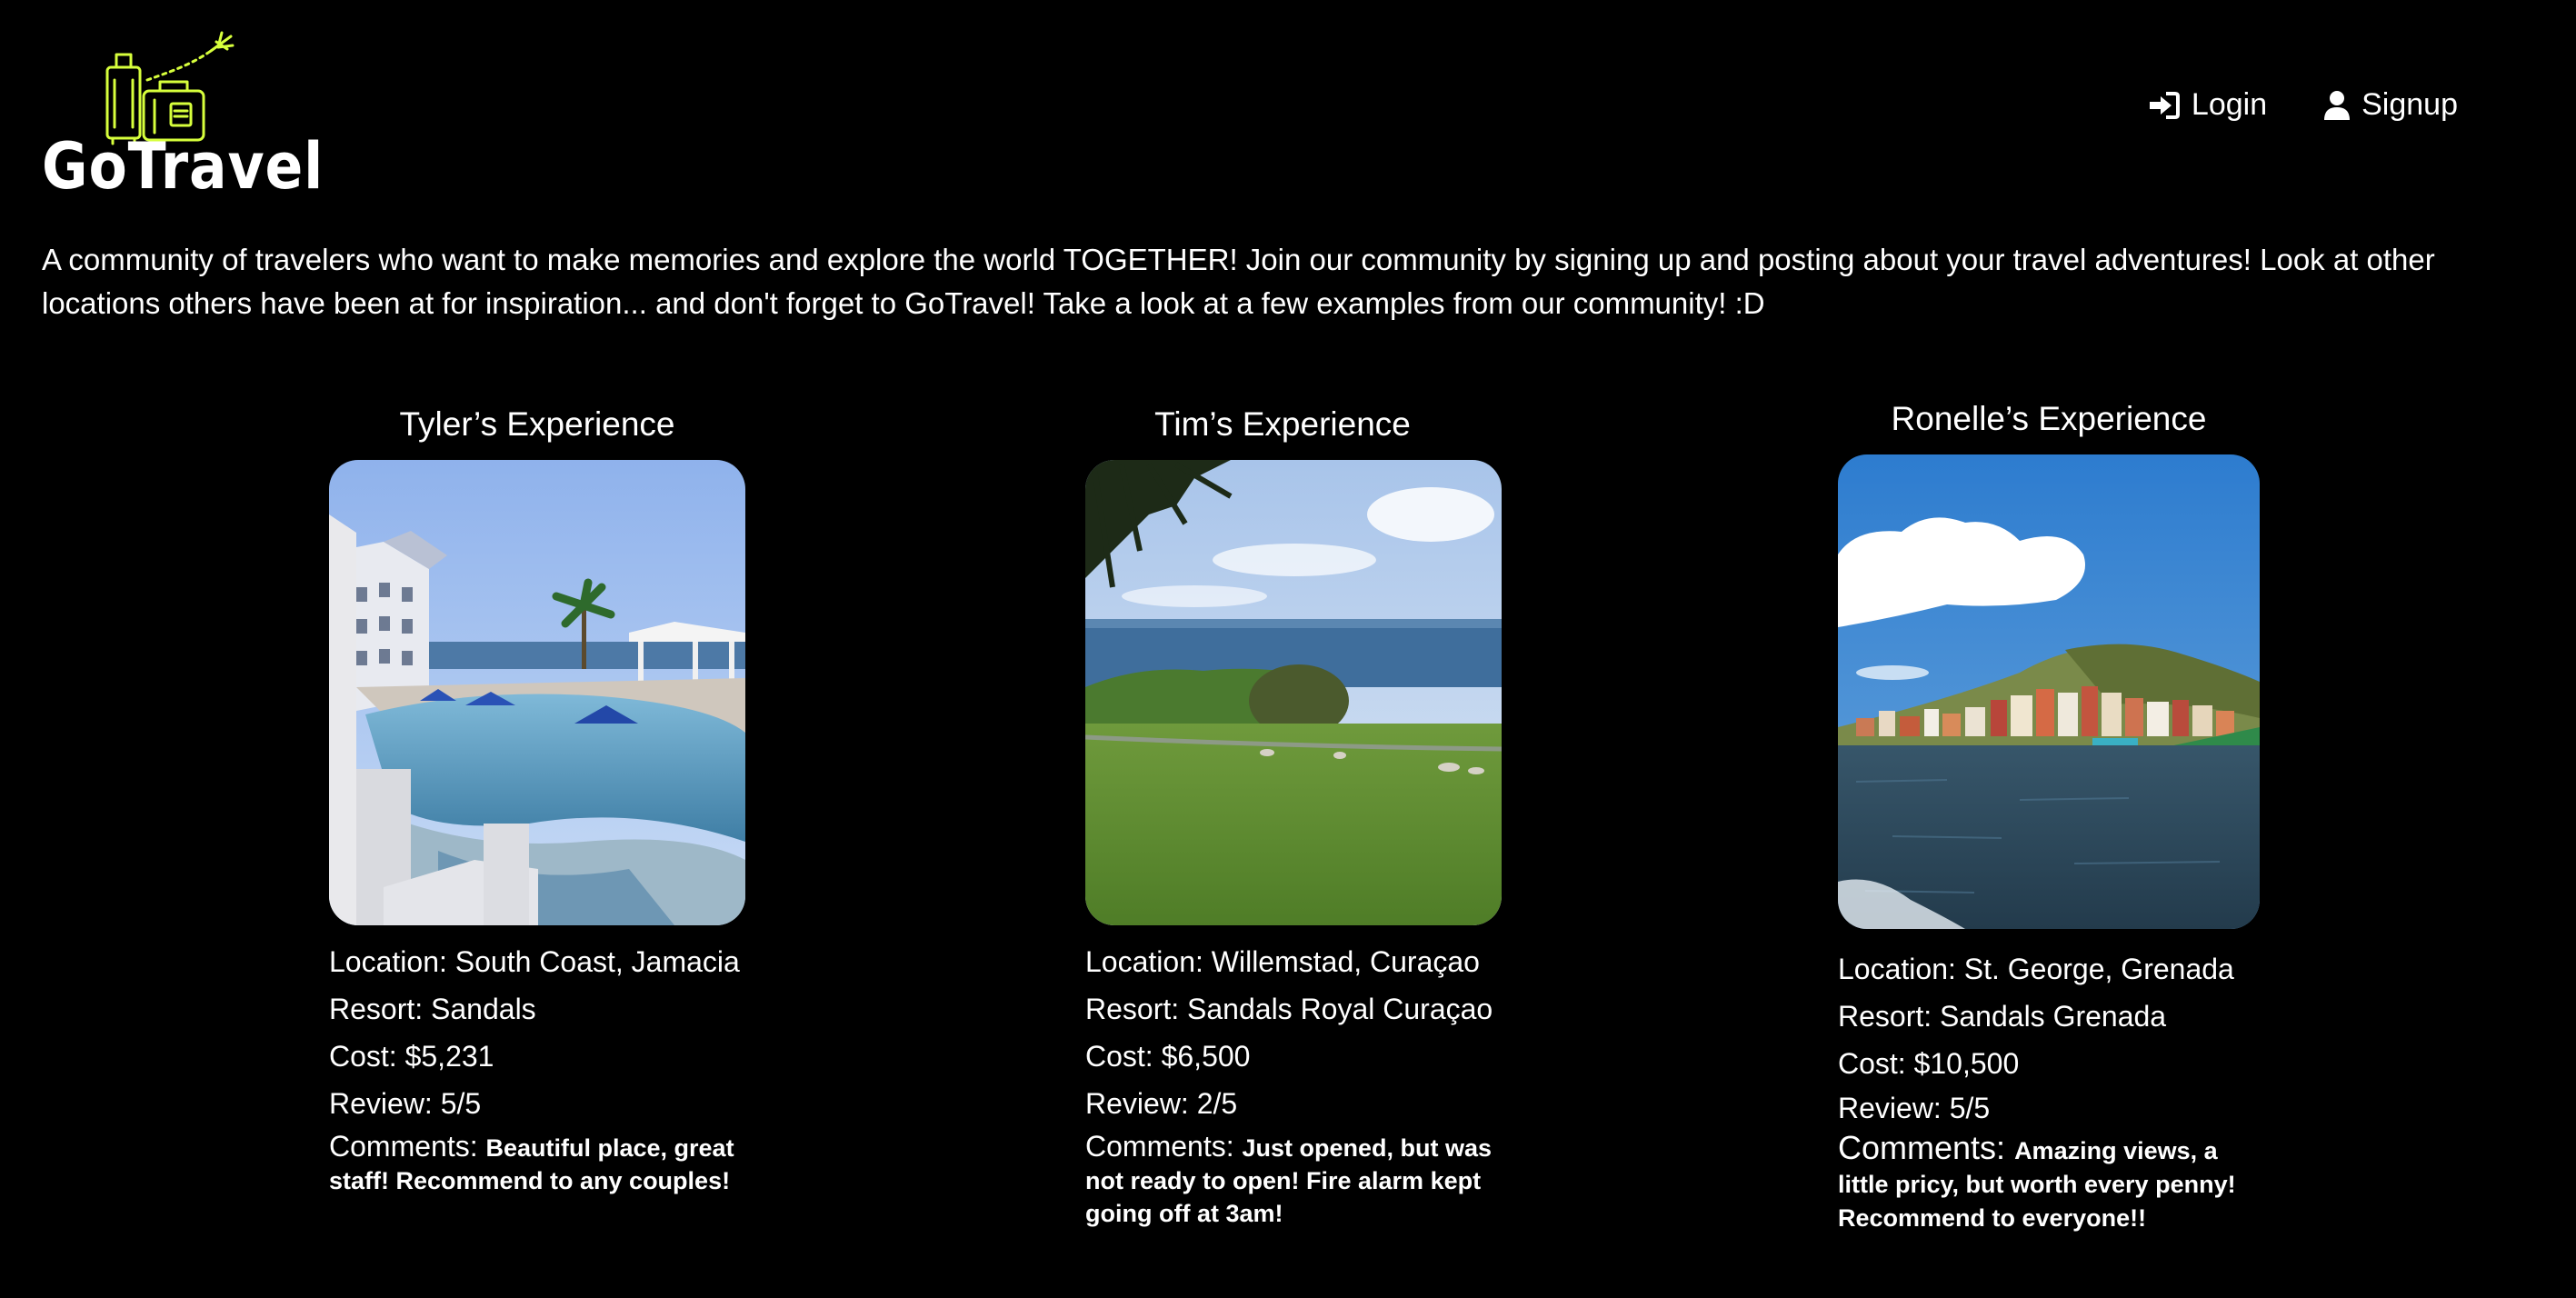  I want to click on cost: Cost: $5,231, so click(411, 1056).